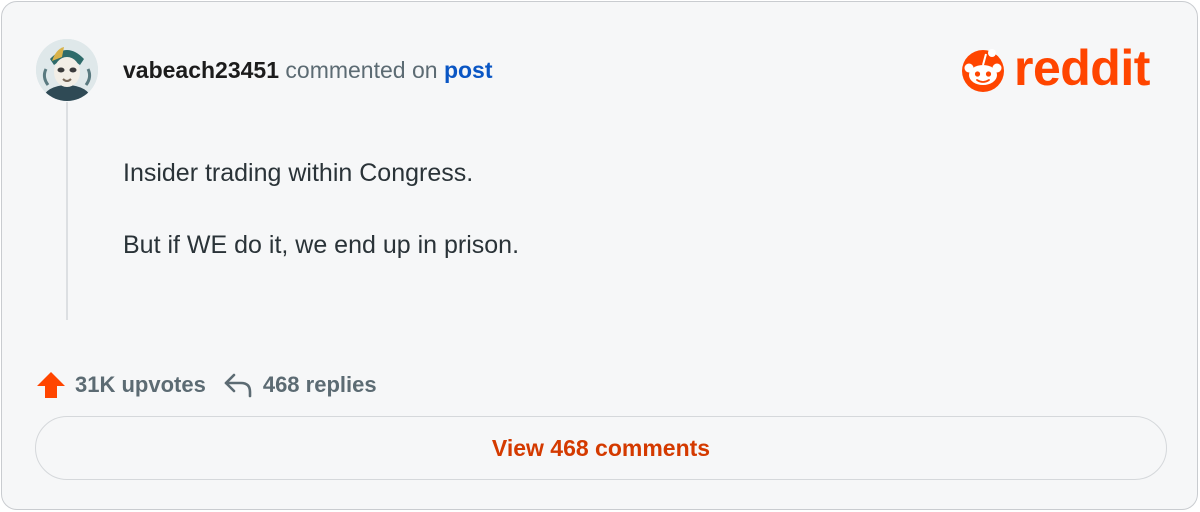 The height and width of the screenshot is (512, 1200). I want to click on thread-line, so click(67, 211).